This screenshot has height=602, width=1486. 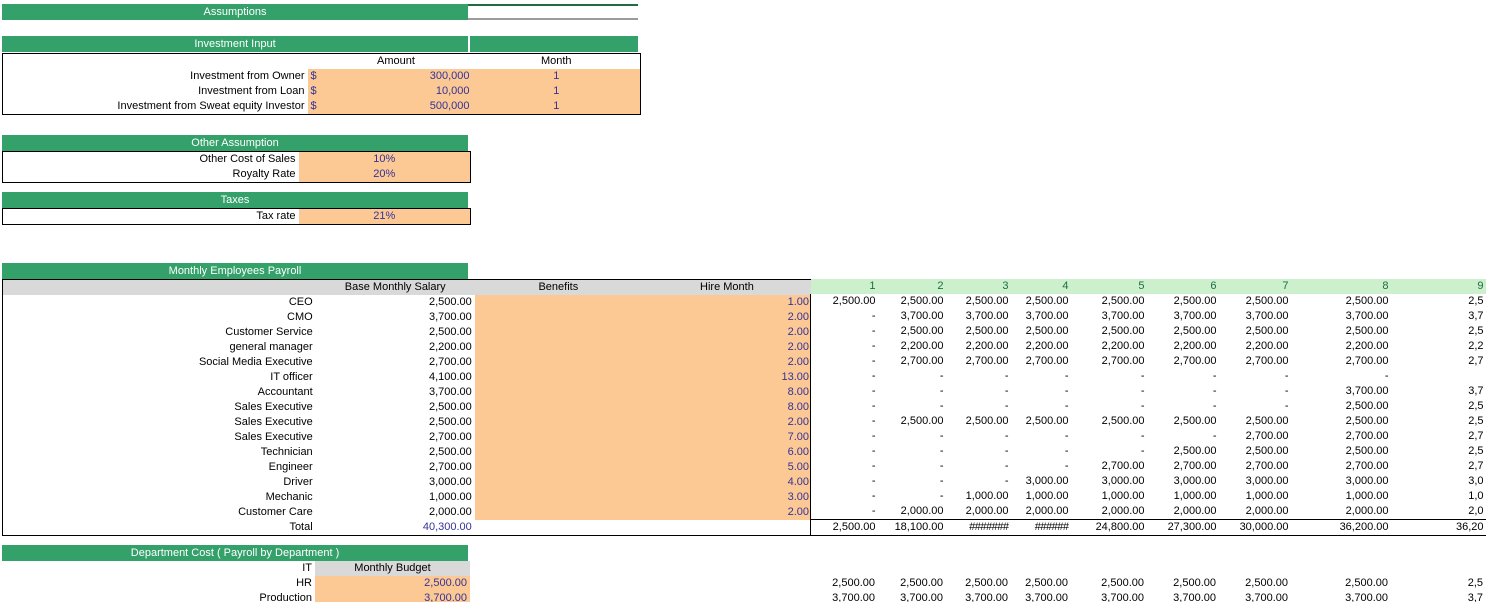 I want to click on payroll-role-label: Customer Service, so click(x=159, y=332).